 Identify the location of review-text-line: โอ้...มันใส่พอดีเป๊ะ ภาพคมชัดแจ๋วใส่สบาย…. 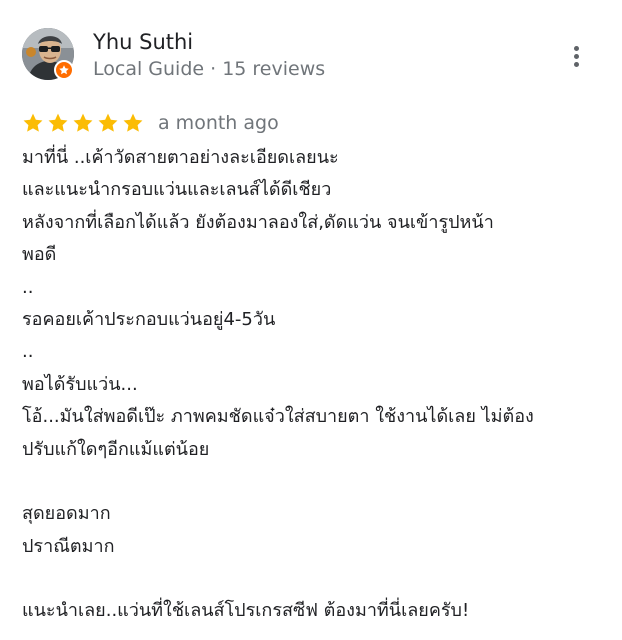
(278, 417).